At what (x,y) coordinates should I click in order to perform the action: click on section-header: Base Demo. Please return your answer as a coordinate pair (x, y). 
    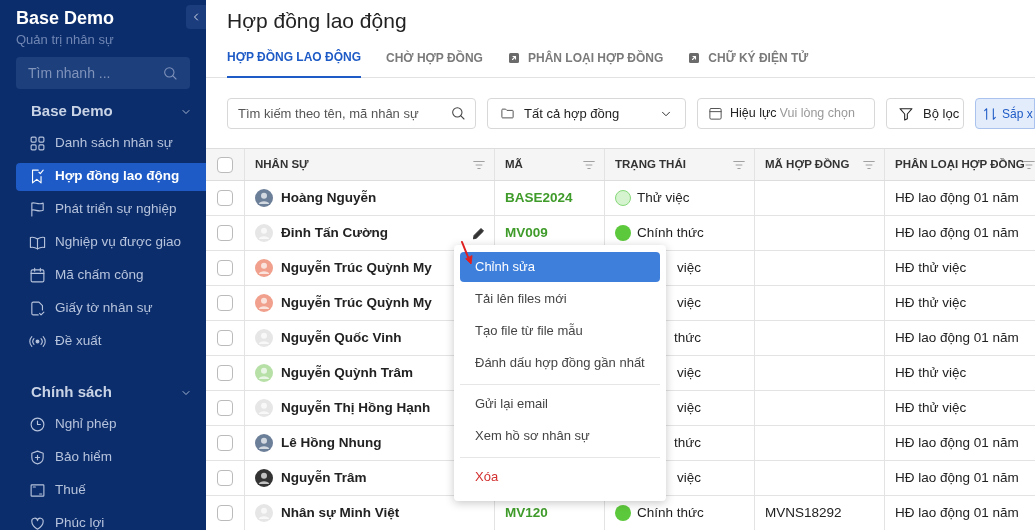
    Looking at the image, I should click on (103, 111).